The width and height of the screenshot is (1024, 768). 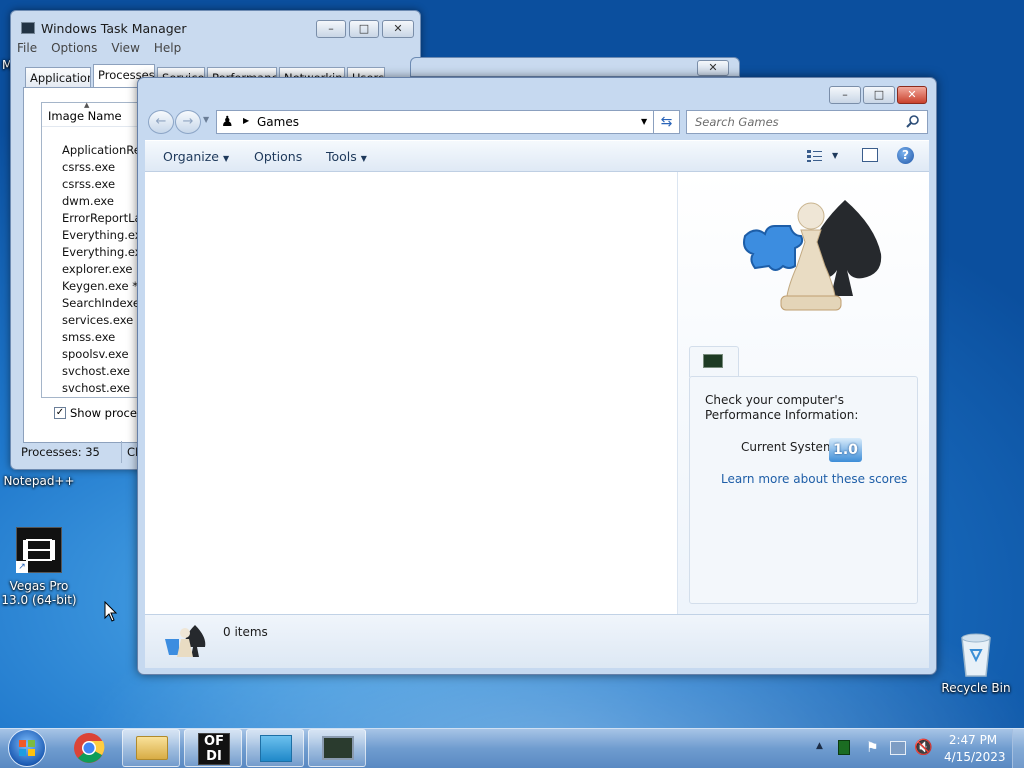 I want to click on task-manager-taskbar-button, so click(x=337, y=748).